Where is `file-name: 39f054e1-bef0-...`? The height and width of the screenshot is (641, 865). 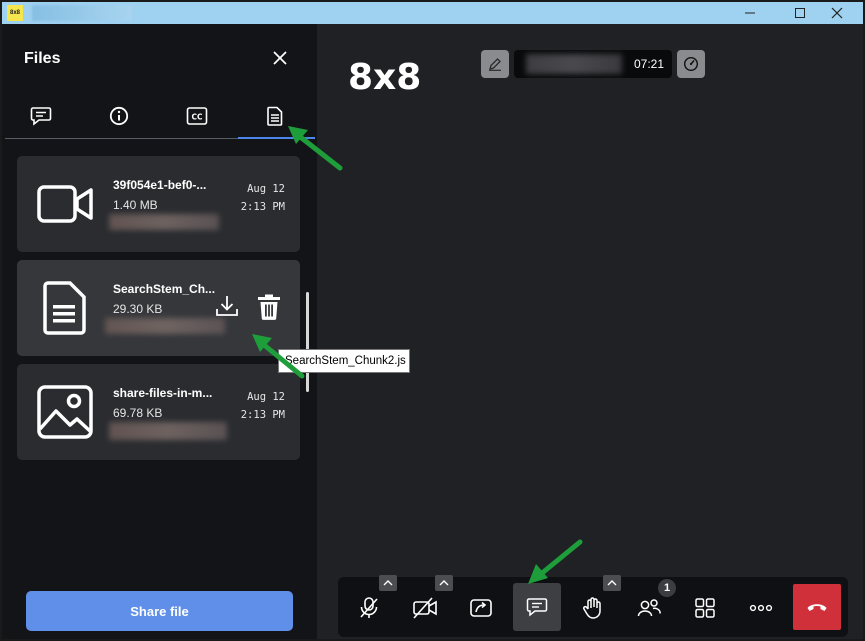
file-name: 39f054e1-bef0-... is located at coordinates (160, 185).